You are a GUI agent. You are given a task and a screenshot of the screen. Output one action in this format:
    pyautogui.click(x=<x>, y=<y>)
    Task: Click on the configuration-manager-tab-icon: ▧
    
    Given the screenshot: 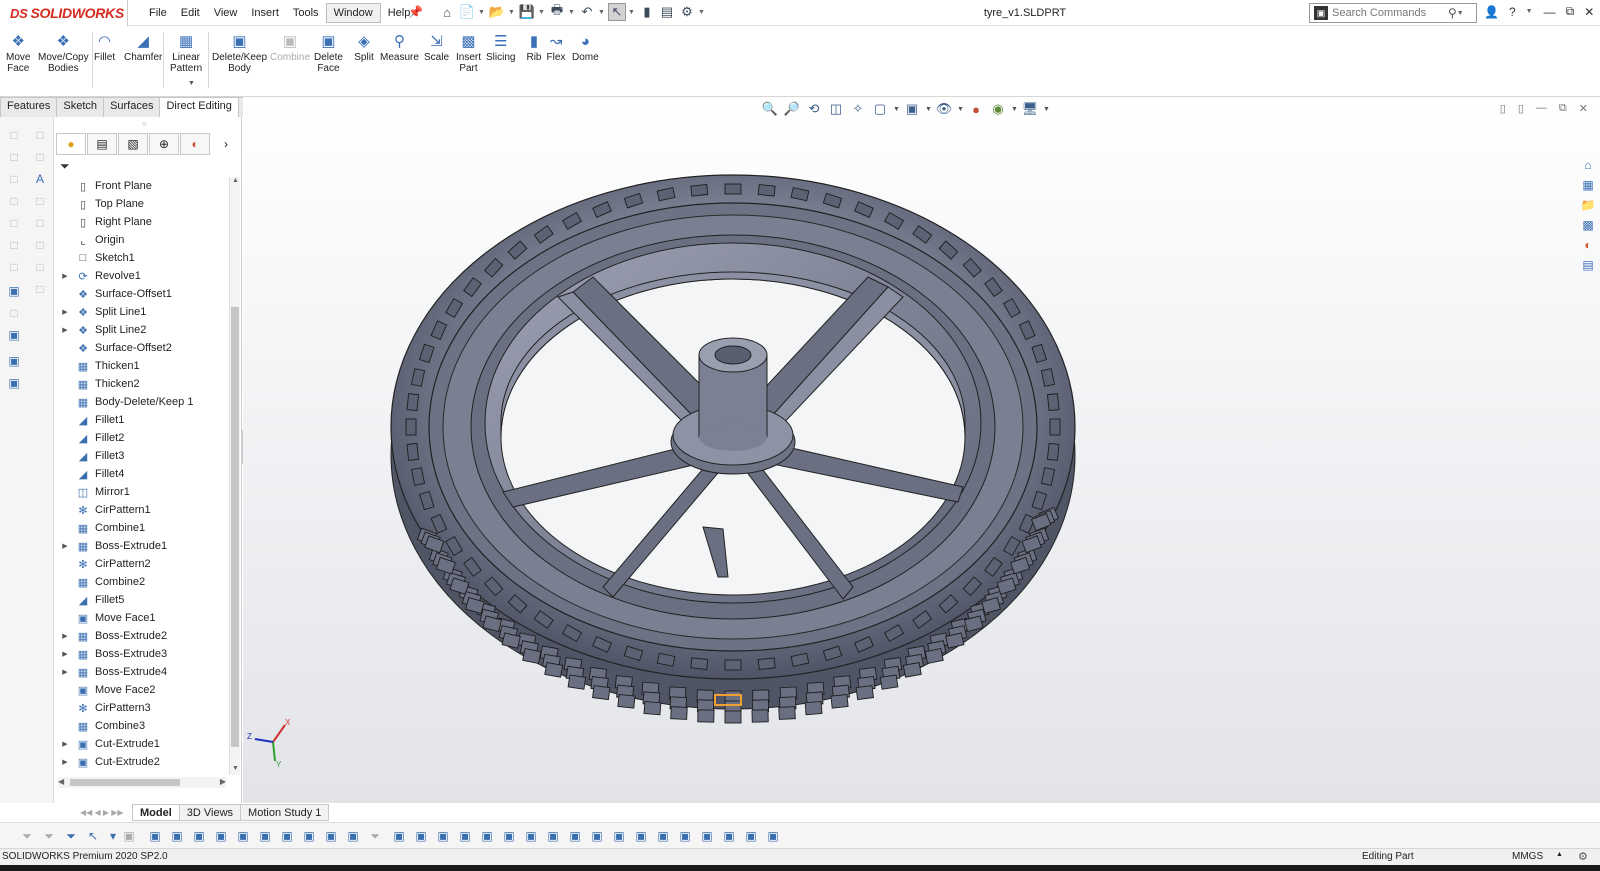 What is the action you would take?
    pyautogui.click(x=133, y=144)
    